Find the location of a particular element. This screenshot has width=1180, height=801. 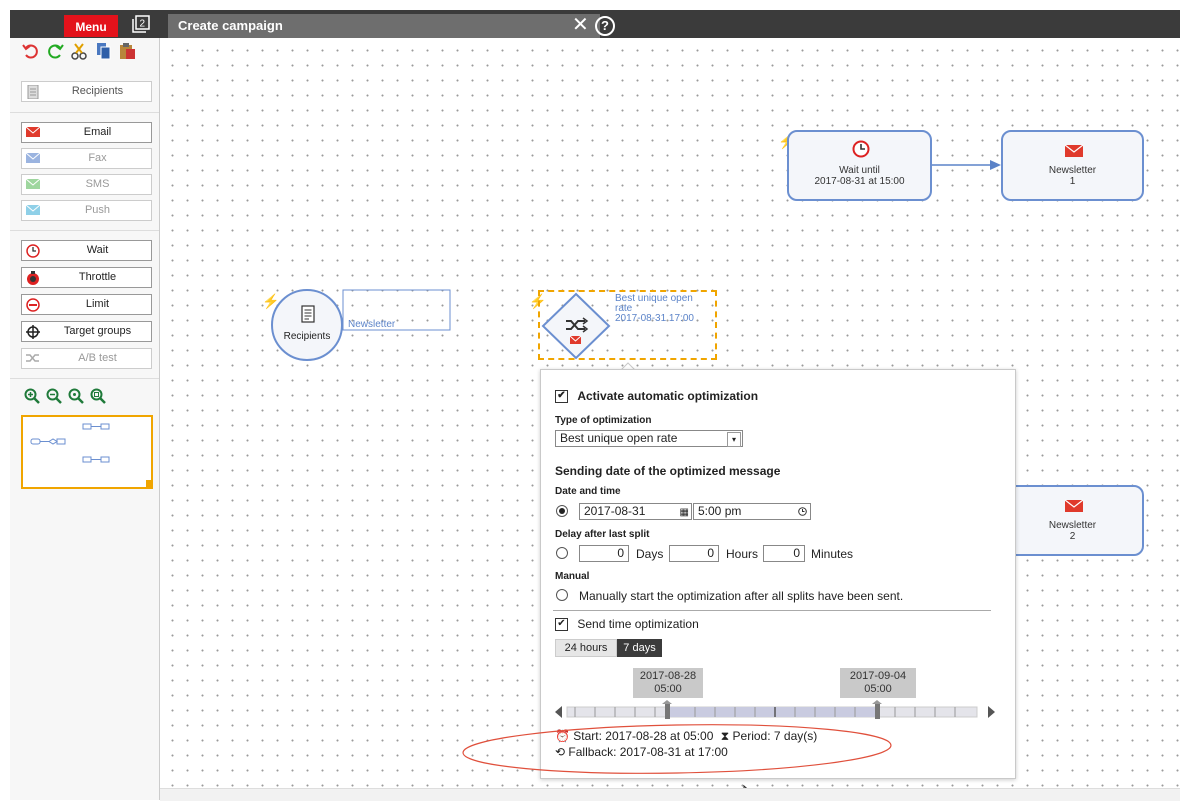

newsletter-node: Newsletter 2 is located at coordinates (1072, 520).